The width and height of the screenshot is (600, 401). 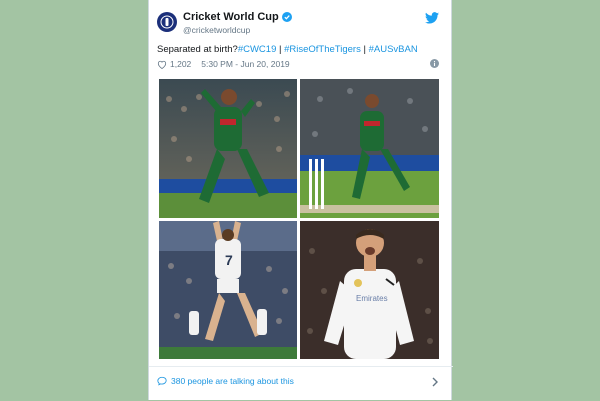 What do you see at coordinates (372, 298) in the screenshot?
I see `svg-text: Emirates` at bounding box center [372, 298].